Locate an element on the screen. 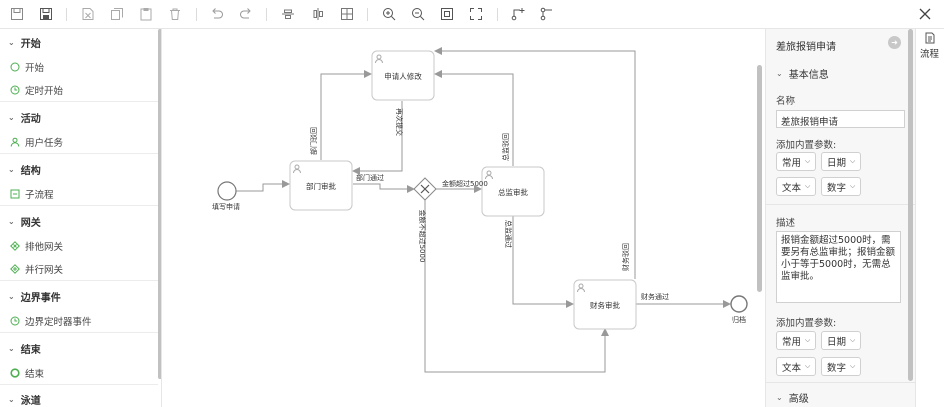 This screenshot has height=407, width=944. group-title: 结构 is located at coordinates (30, 171).